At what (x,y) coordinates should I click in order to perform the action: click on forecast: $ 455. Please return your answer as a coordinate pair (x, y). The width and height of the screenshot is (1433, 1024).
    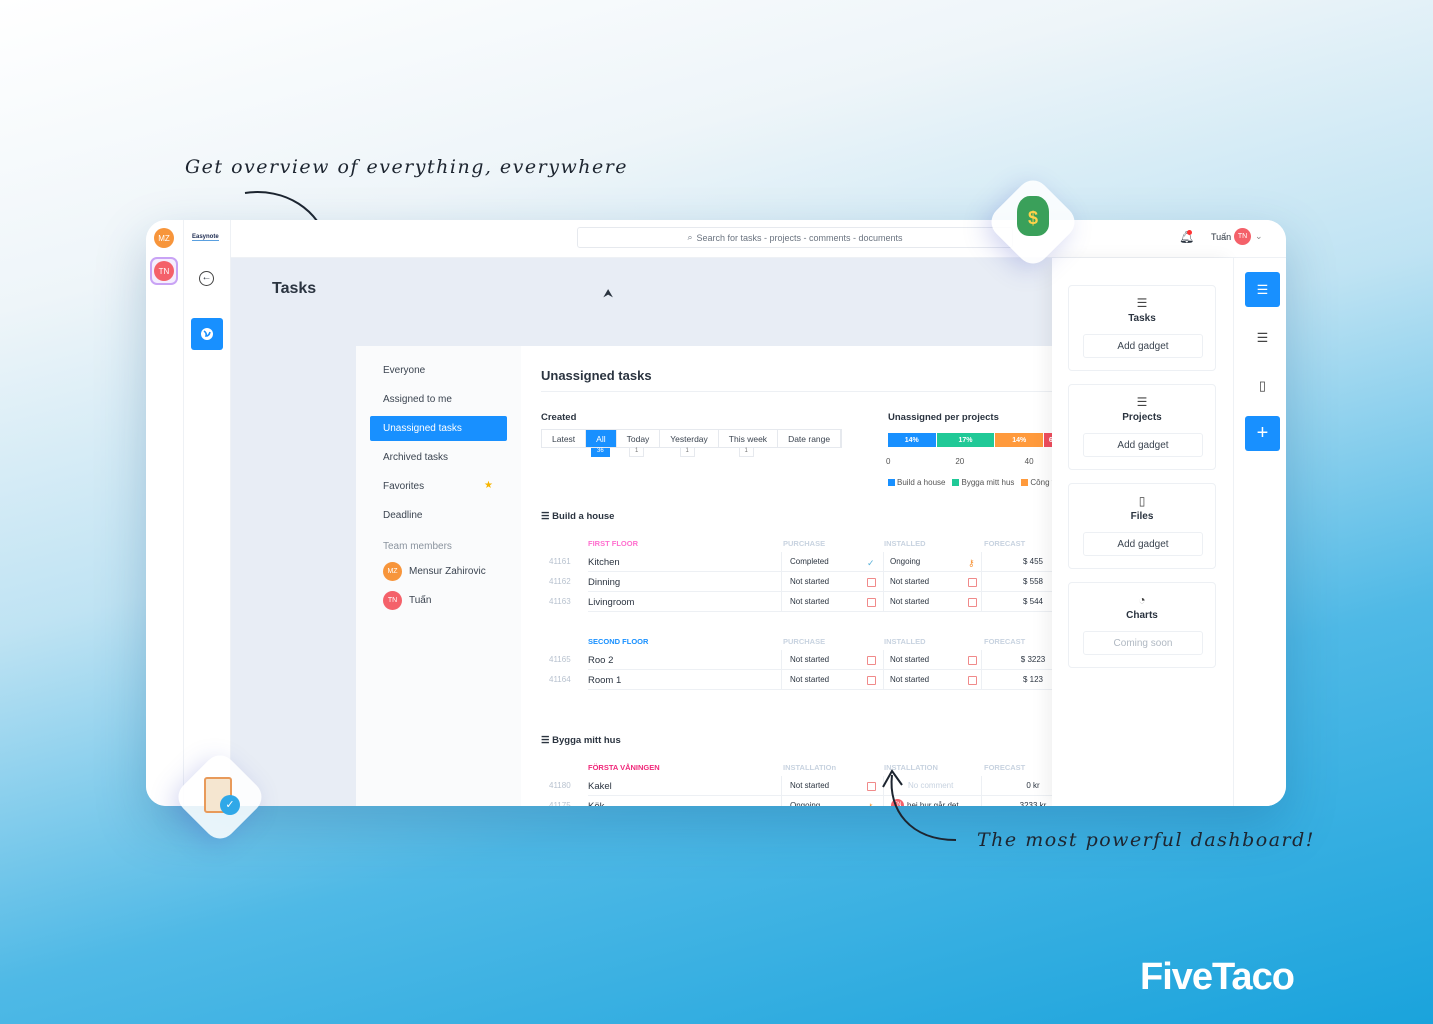
    Looking at the image, I should click on (1033, 561).